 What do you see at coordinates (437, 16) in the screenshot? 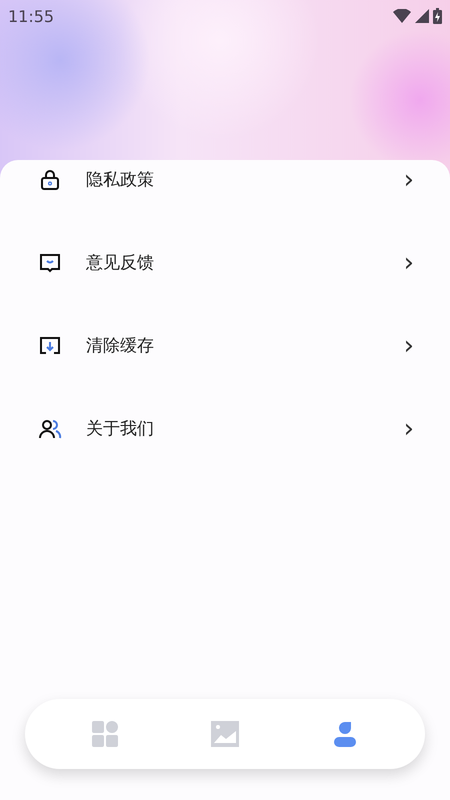
I see `battery-icon` at bounding box center [437, 16].